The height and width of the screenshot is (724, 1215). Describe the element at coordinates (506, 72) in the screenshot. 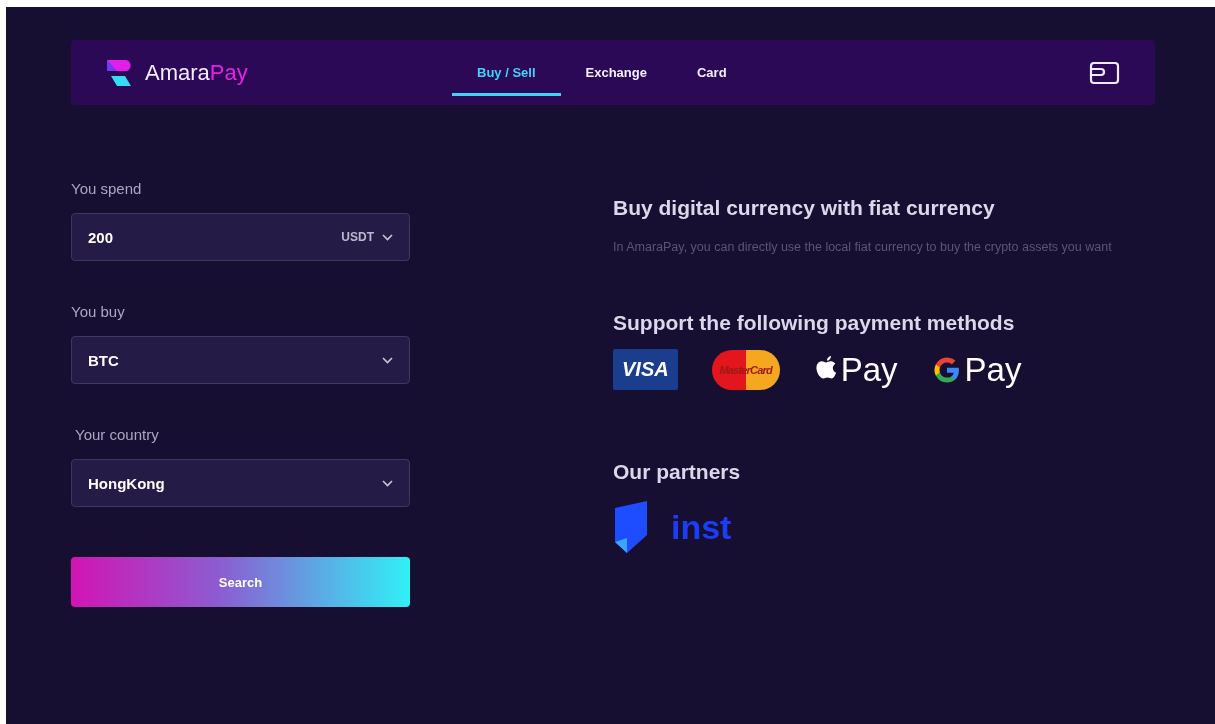

I see `nav-tab: Buy / Sell` at that location.